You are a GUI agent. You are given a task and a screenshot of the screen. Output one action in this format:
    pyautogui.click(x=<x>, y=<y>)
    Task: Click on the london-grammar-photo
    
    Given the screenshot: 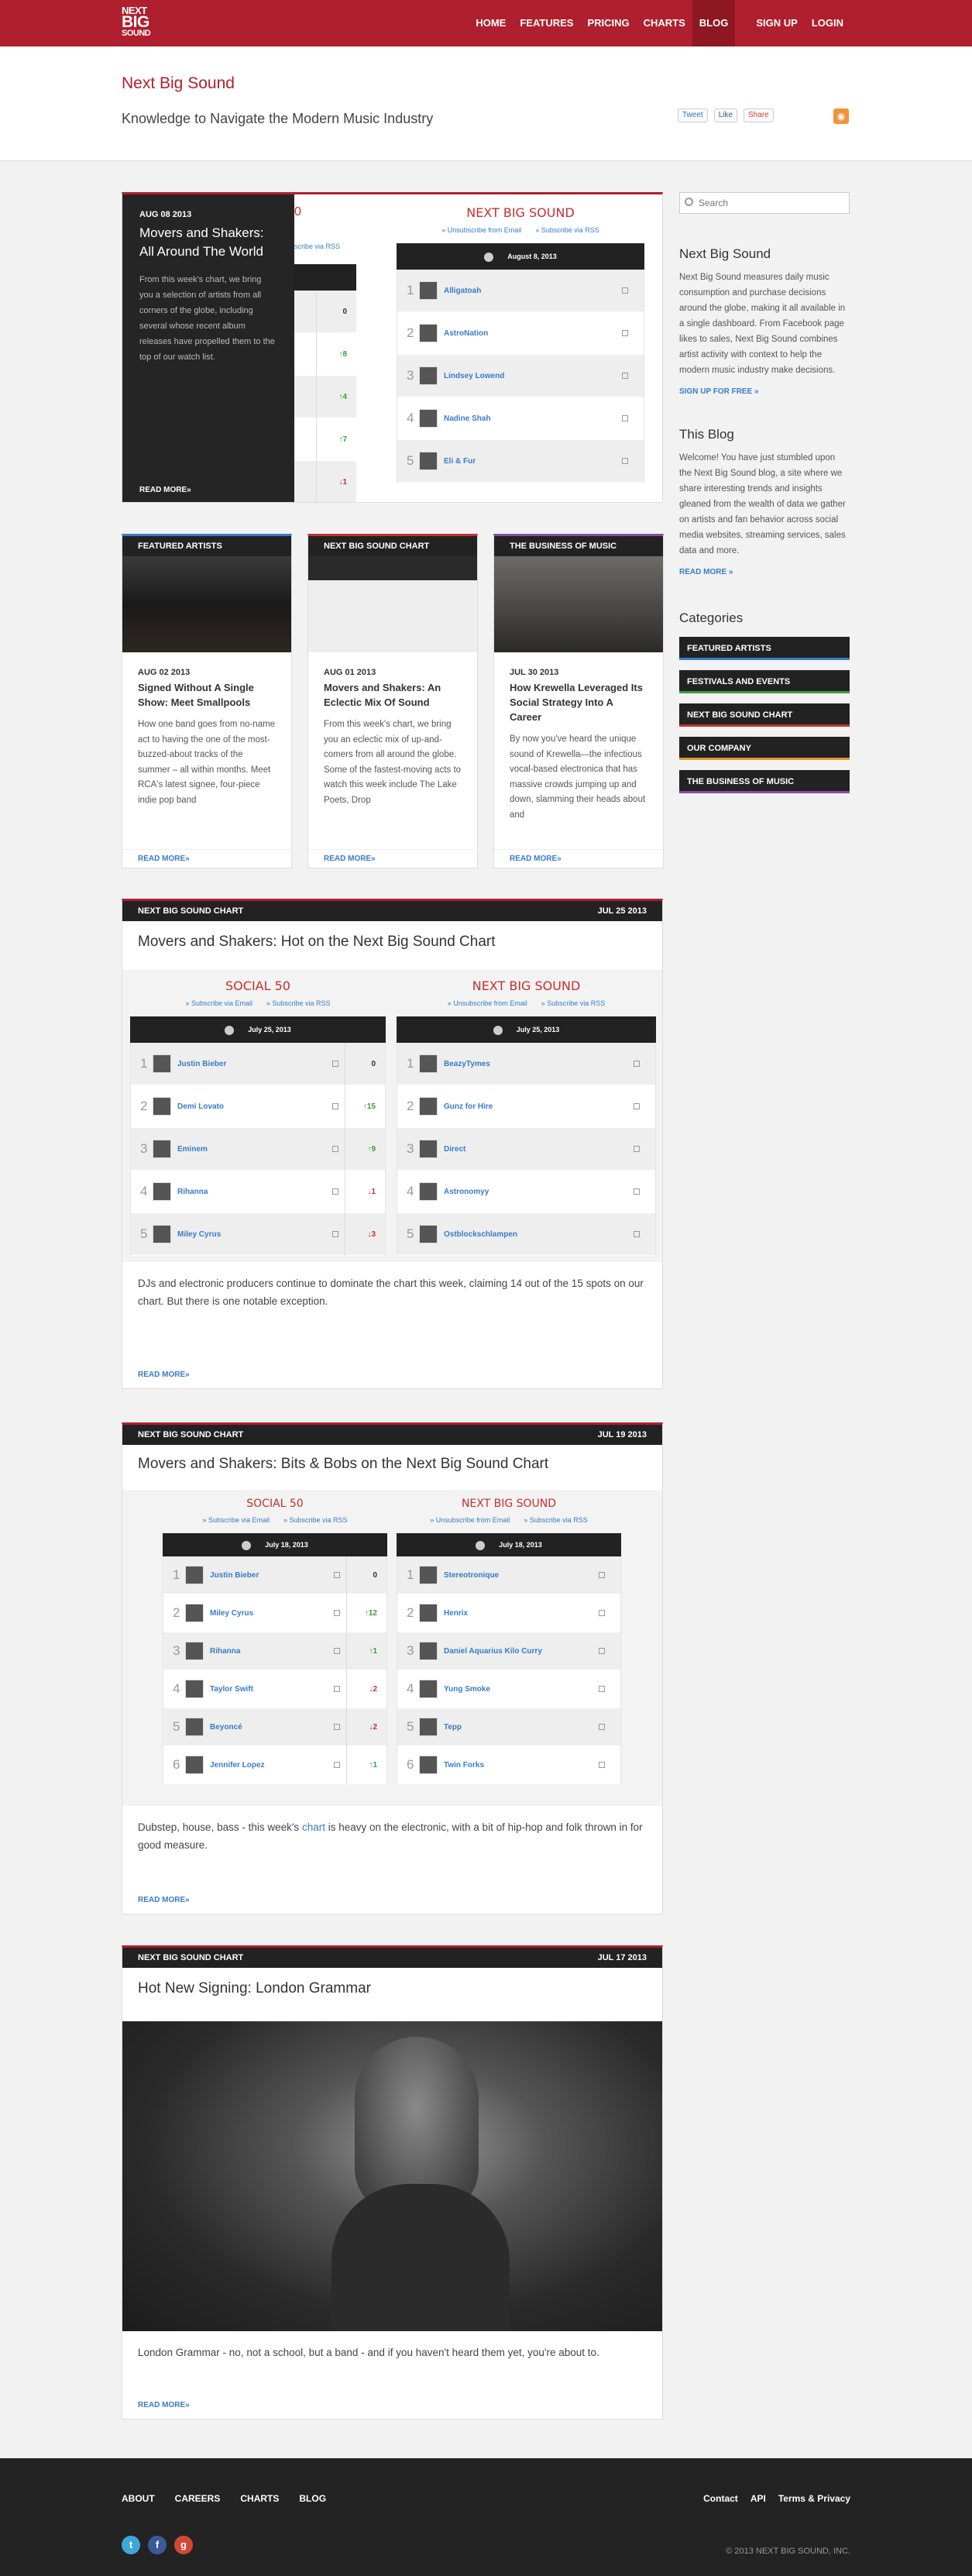 What is the action you would take?
    pyautogui.click(x=392, y=2176)
    